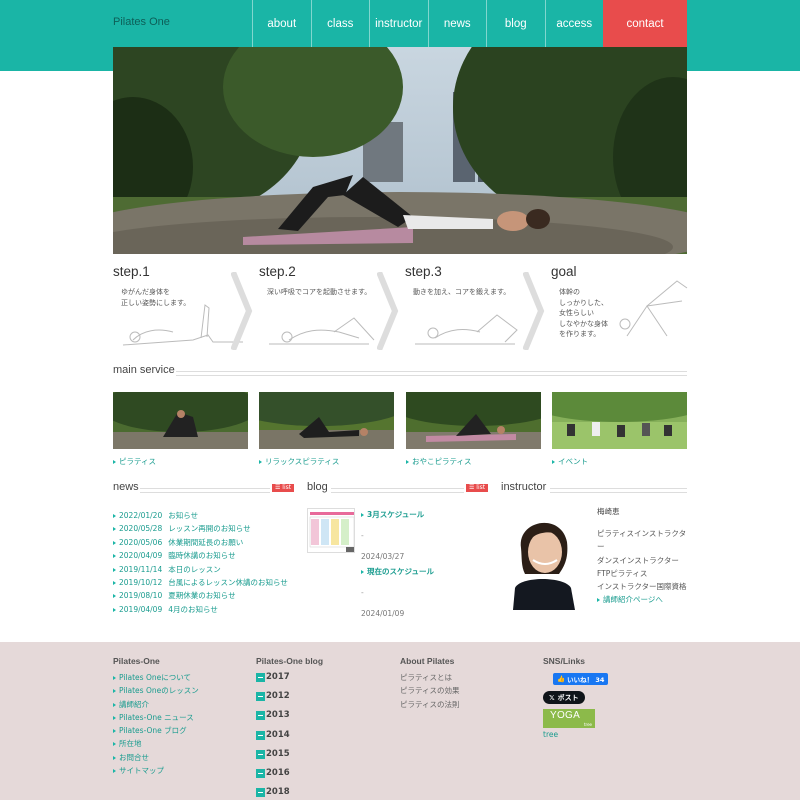 This screenshot has height=800, width=800. What do you see at coordinates (430, 690) in the screenshot?
I see `footer-link: ピラティスの効果` at bounding box center [430, 690].